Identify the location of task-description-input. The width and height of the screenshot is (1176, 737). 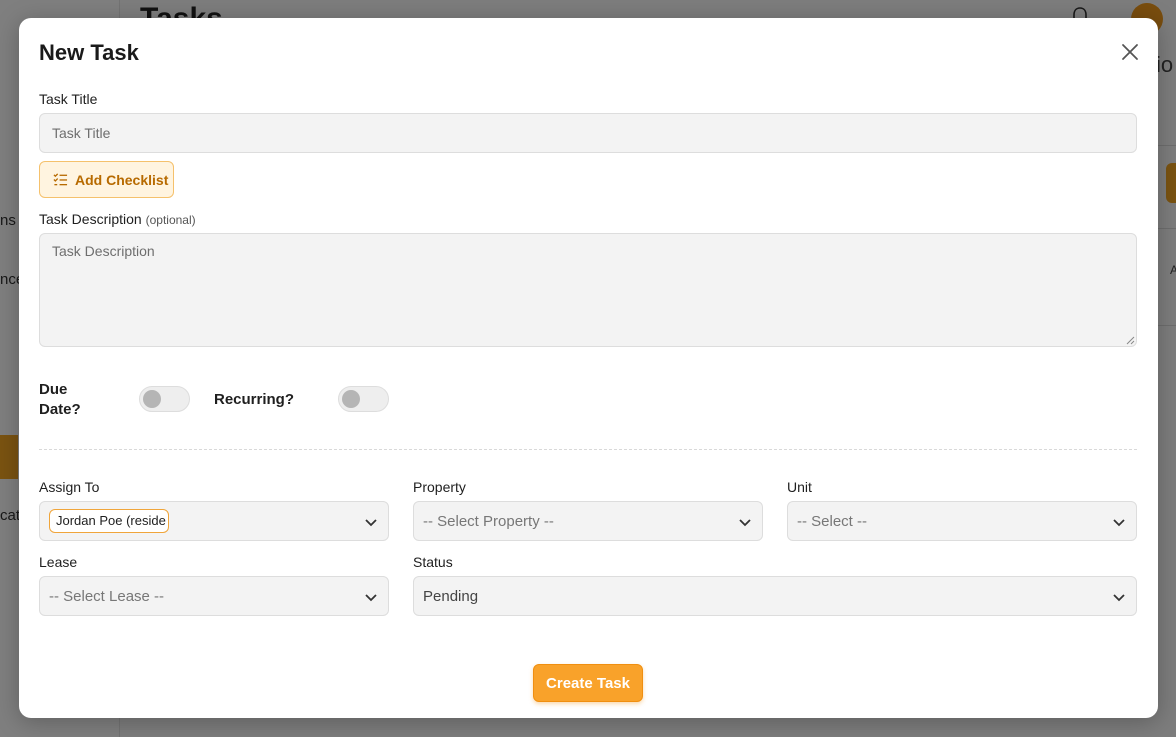
(588, 290).